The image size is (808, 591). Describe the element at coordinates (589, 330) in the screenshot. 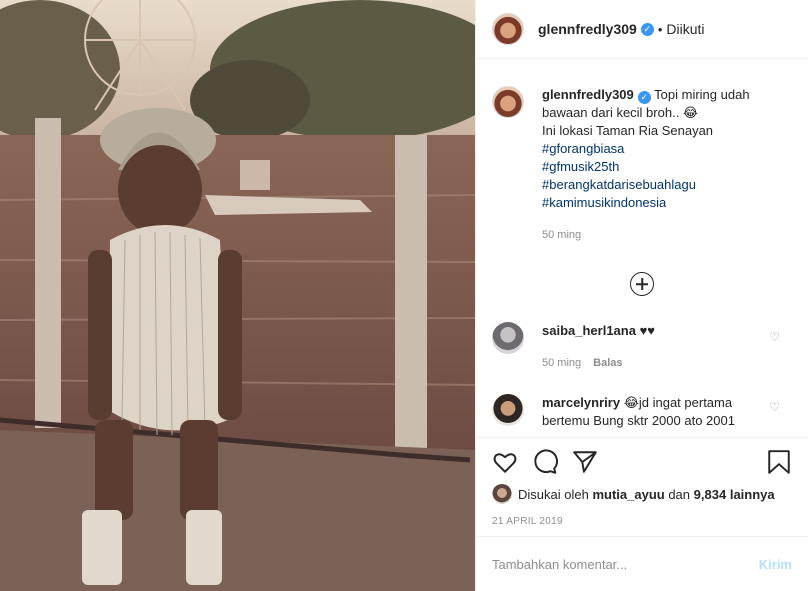

I see `comment-username: saiba_herl1ana` at that location.